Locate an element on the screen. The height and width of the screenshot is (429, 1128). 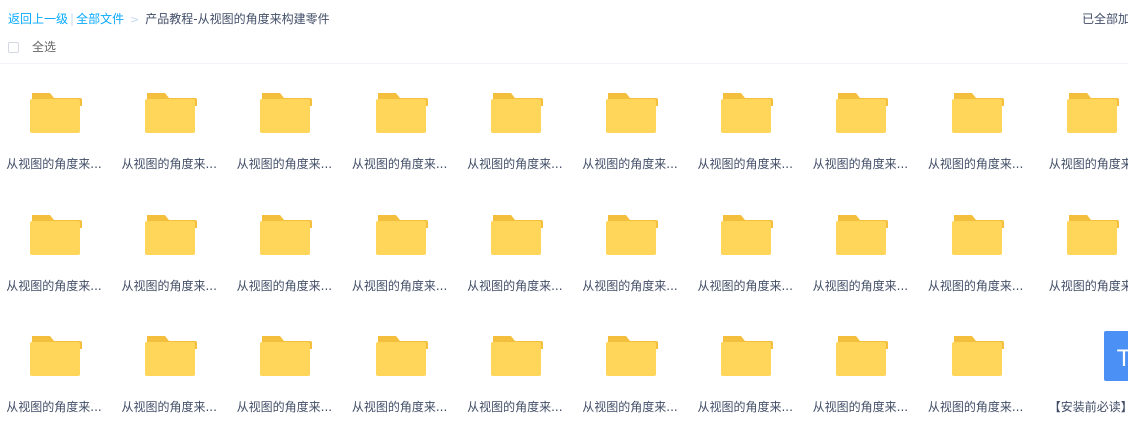
file-type-letter: T is located at coordinates (1122, 359).